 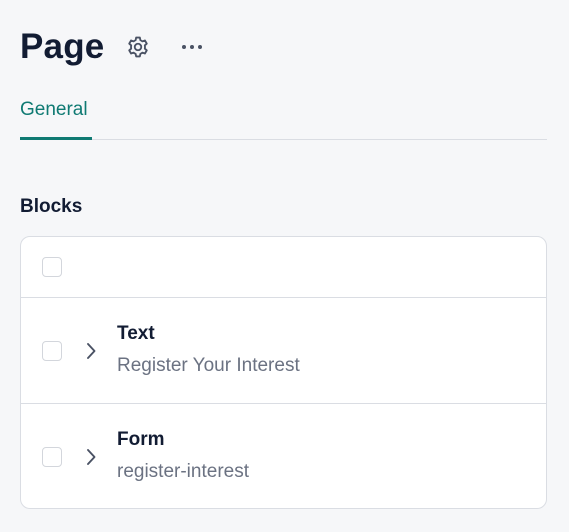 I want to click on table-header-row, so click(x=283, y=267).